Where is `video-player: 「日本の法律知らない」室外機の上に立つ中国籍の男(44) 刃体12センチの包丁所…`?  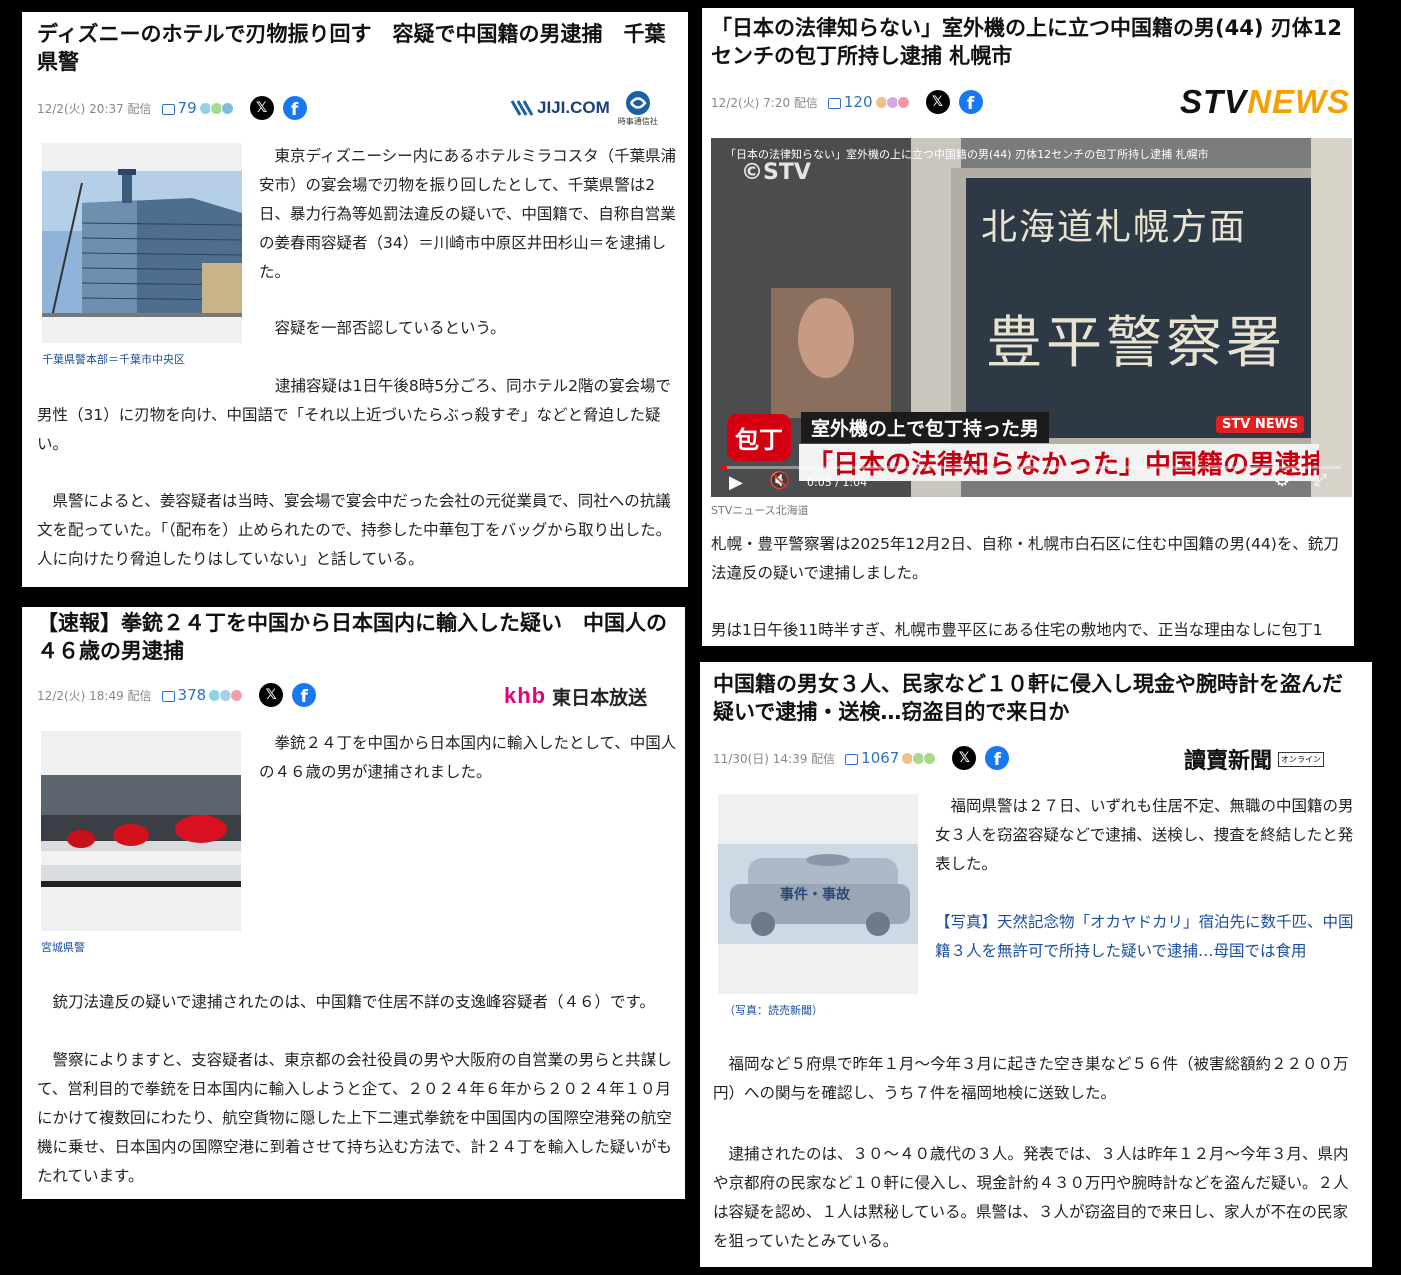 video-player: 「日本の法律知らない」室外機の上に立つ中国籍の男(44) 刃体12センチの包丁所… is located at coordinates (1031, 317).